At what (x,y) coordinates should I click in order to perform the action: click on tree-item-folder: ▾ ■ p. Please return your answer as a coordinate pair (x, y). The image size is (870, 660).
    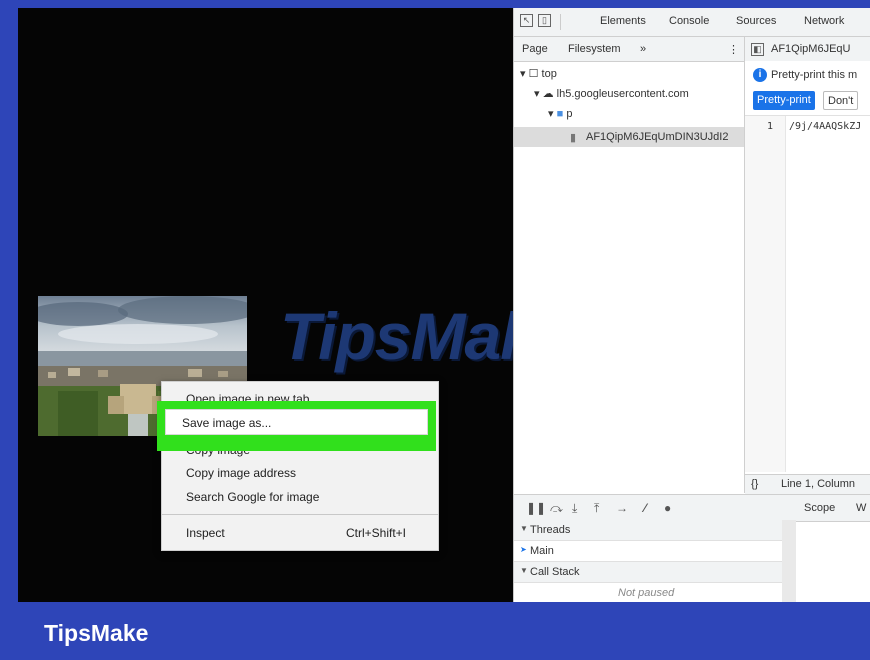
    Looking at the image, I should click on (560, 113).